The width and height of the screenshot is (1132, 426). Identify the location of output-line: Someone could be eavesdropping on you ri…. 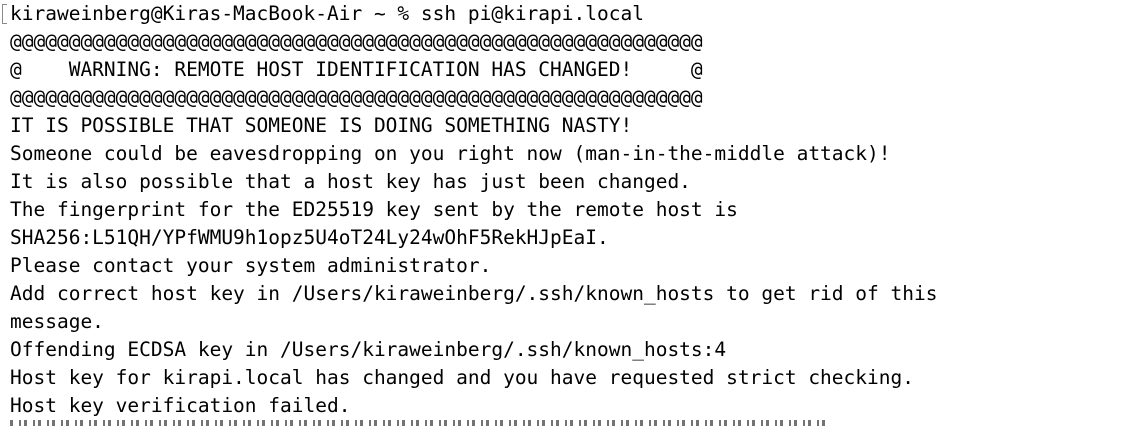
(450, 153).